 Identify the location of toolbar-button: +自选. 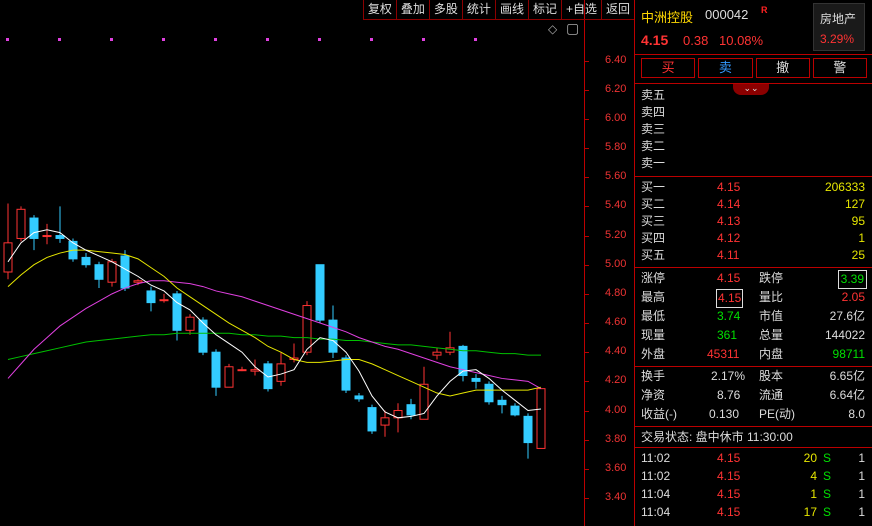
(582, 9).